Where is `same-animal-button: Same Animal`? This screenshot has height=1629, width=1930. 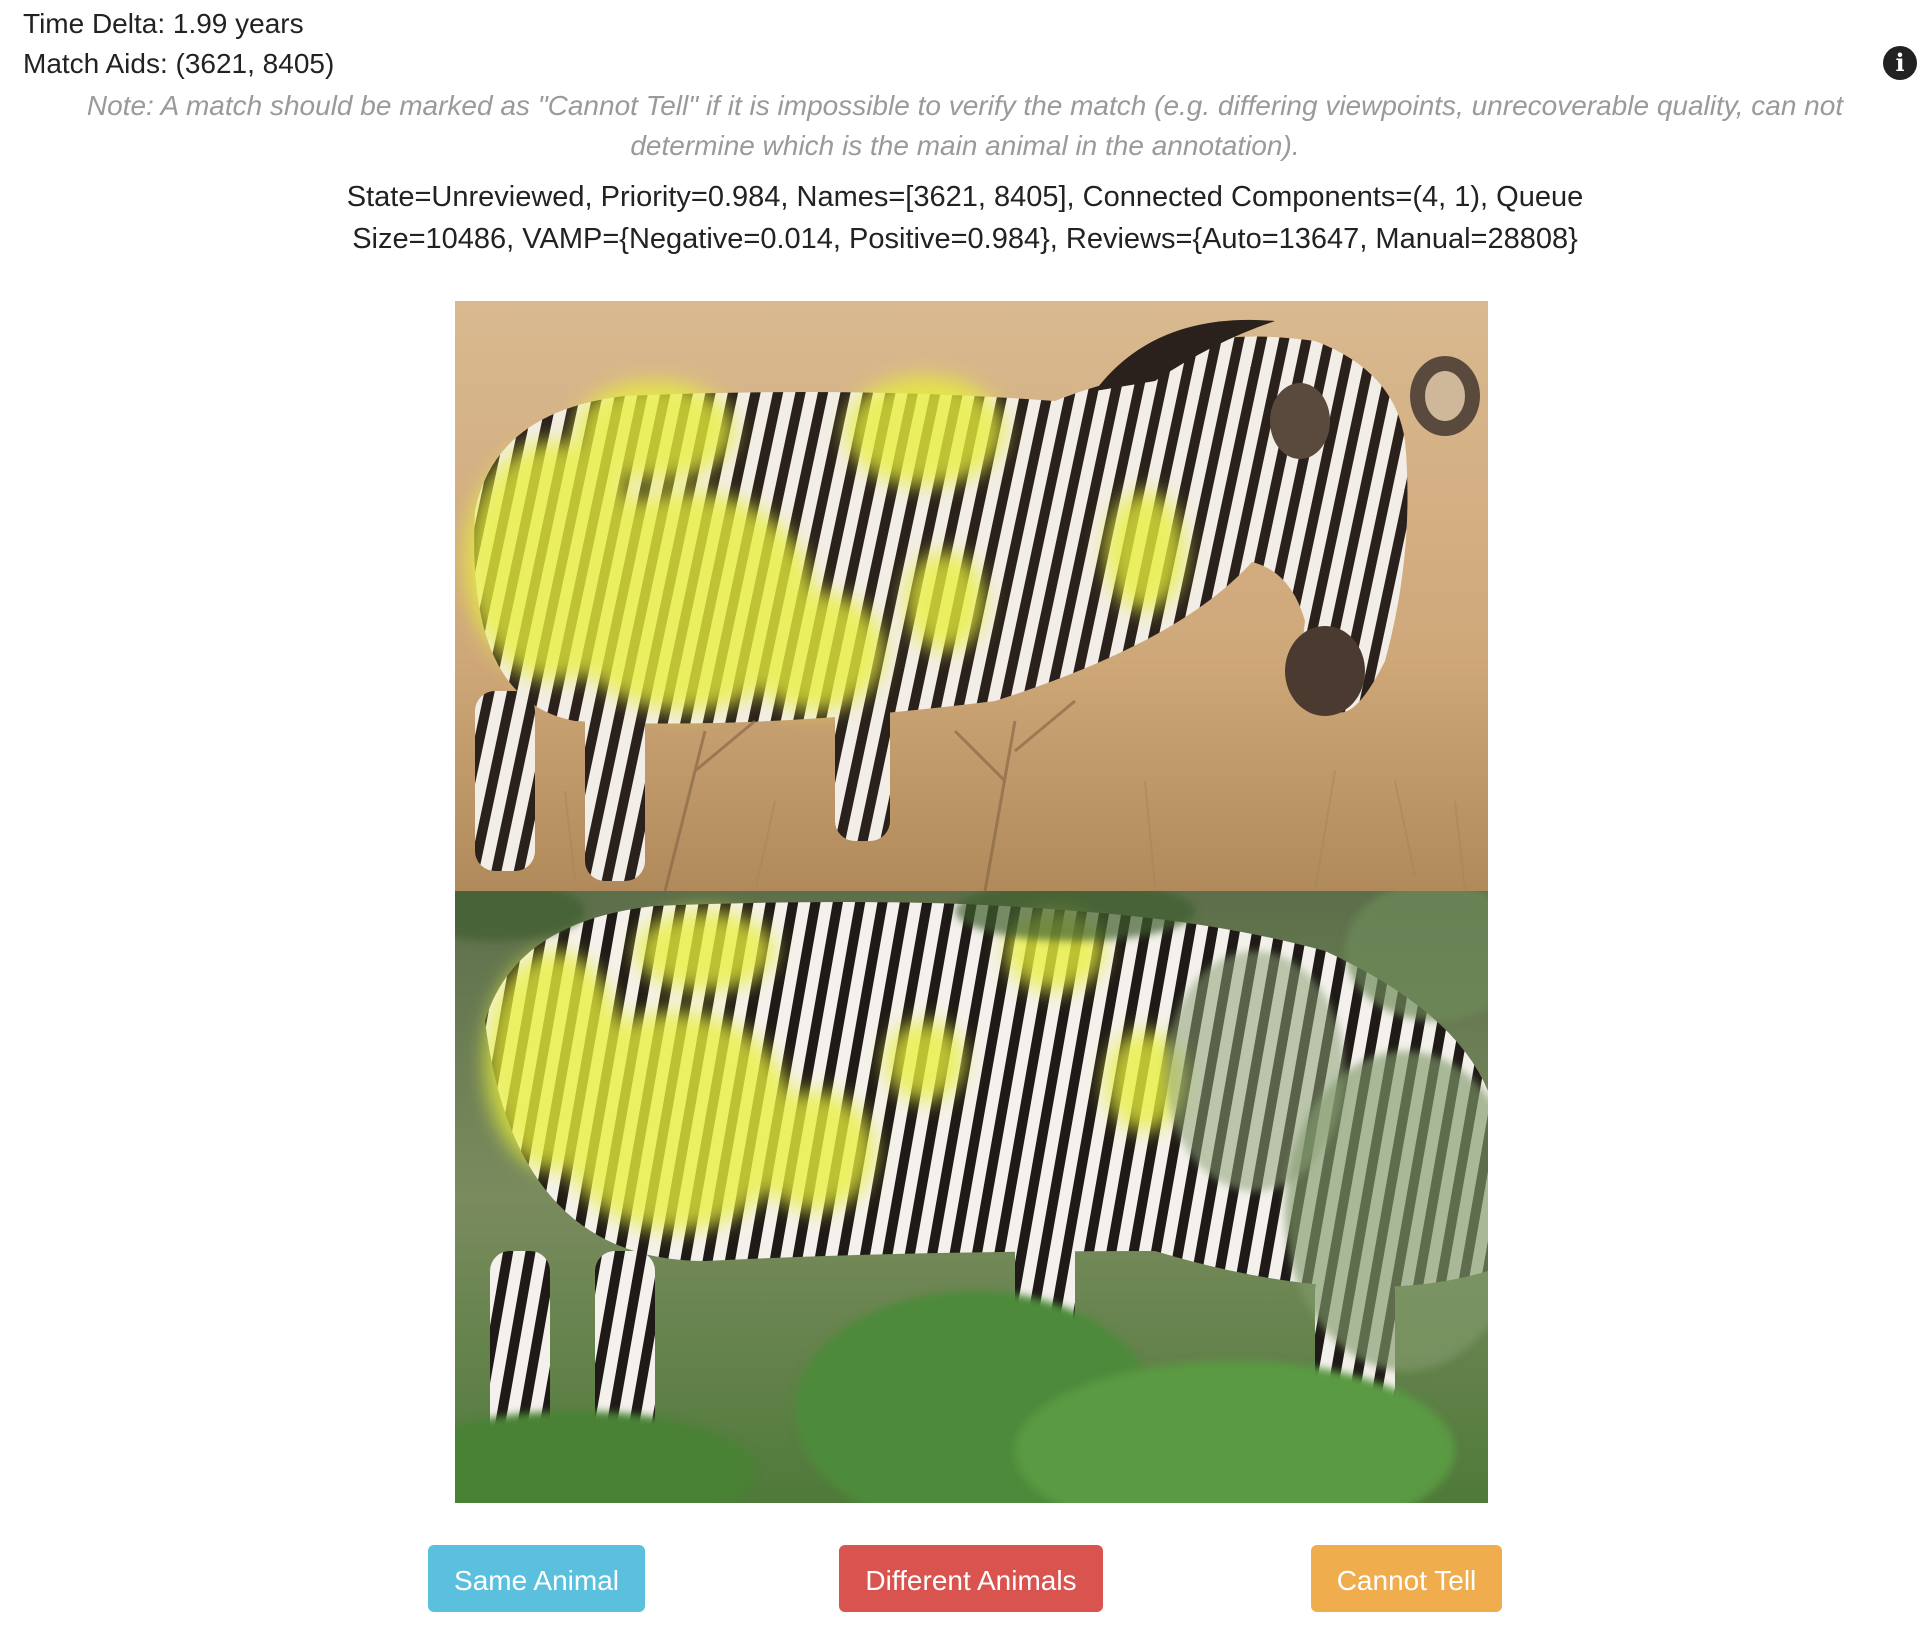 same-animal-button: Same Animal is located at coordinates (536, 1578).